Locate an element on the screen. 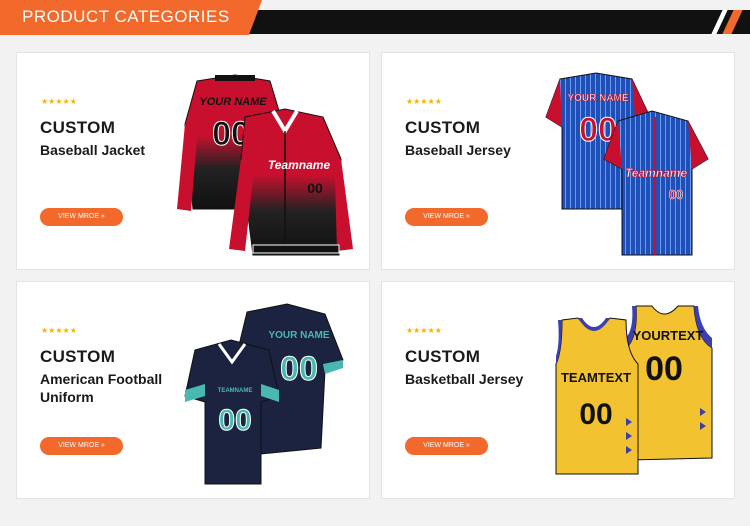  section-title: PRODUCT CATEGORIES is located at coordinates (126, 16).